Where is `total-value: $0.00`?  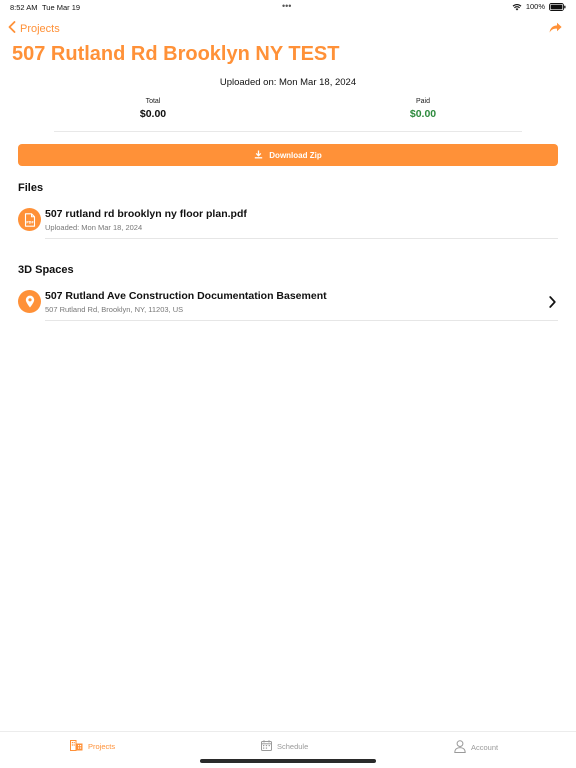 total-value: $0.00 is located at coordinates (153, 114).